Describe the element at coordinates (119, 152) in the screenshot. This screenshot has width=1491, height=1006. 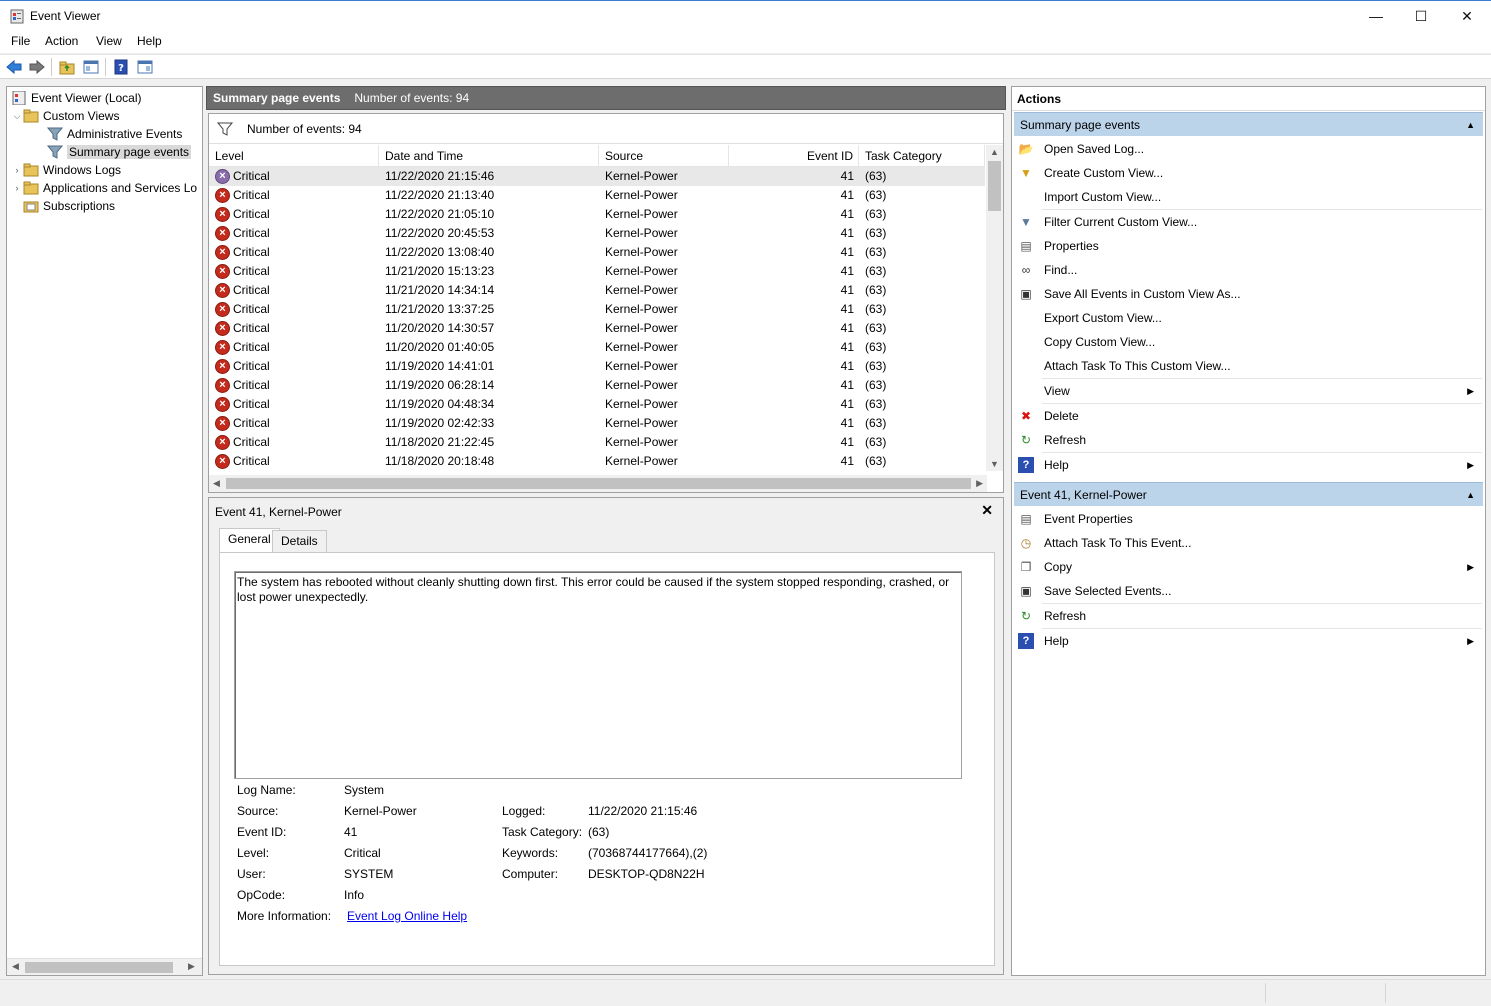
I see `tree-item-summary-page-events: Summary page events` at that location.